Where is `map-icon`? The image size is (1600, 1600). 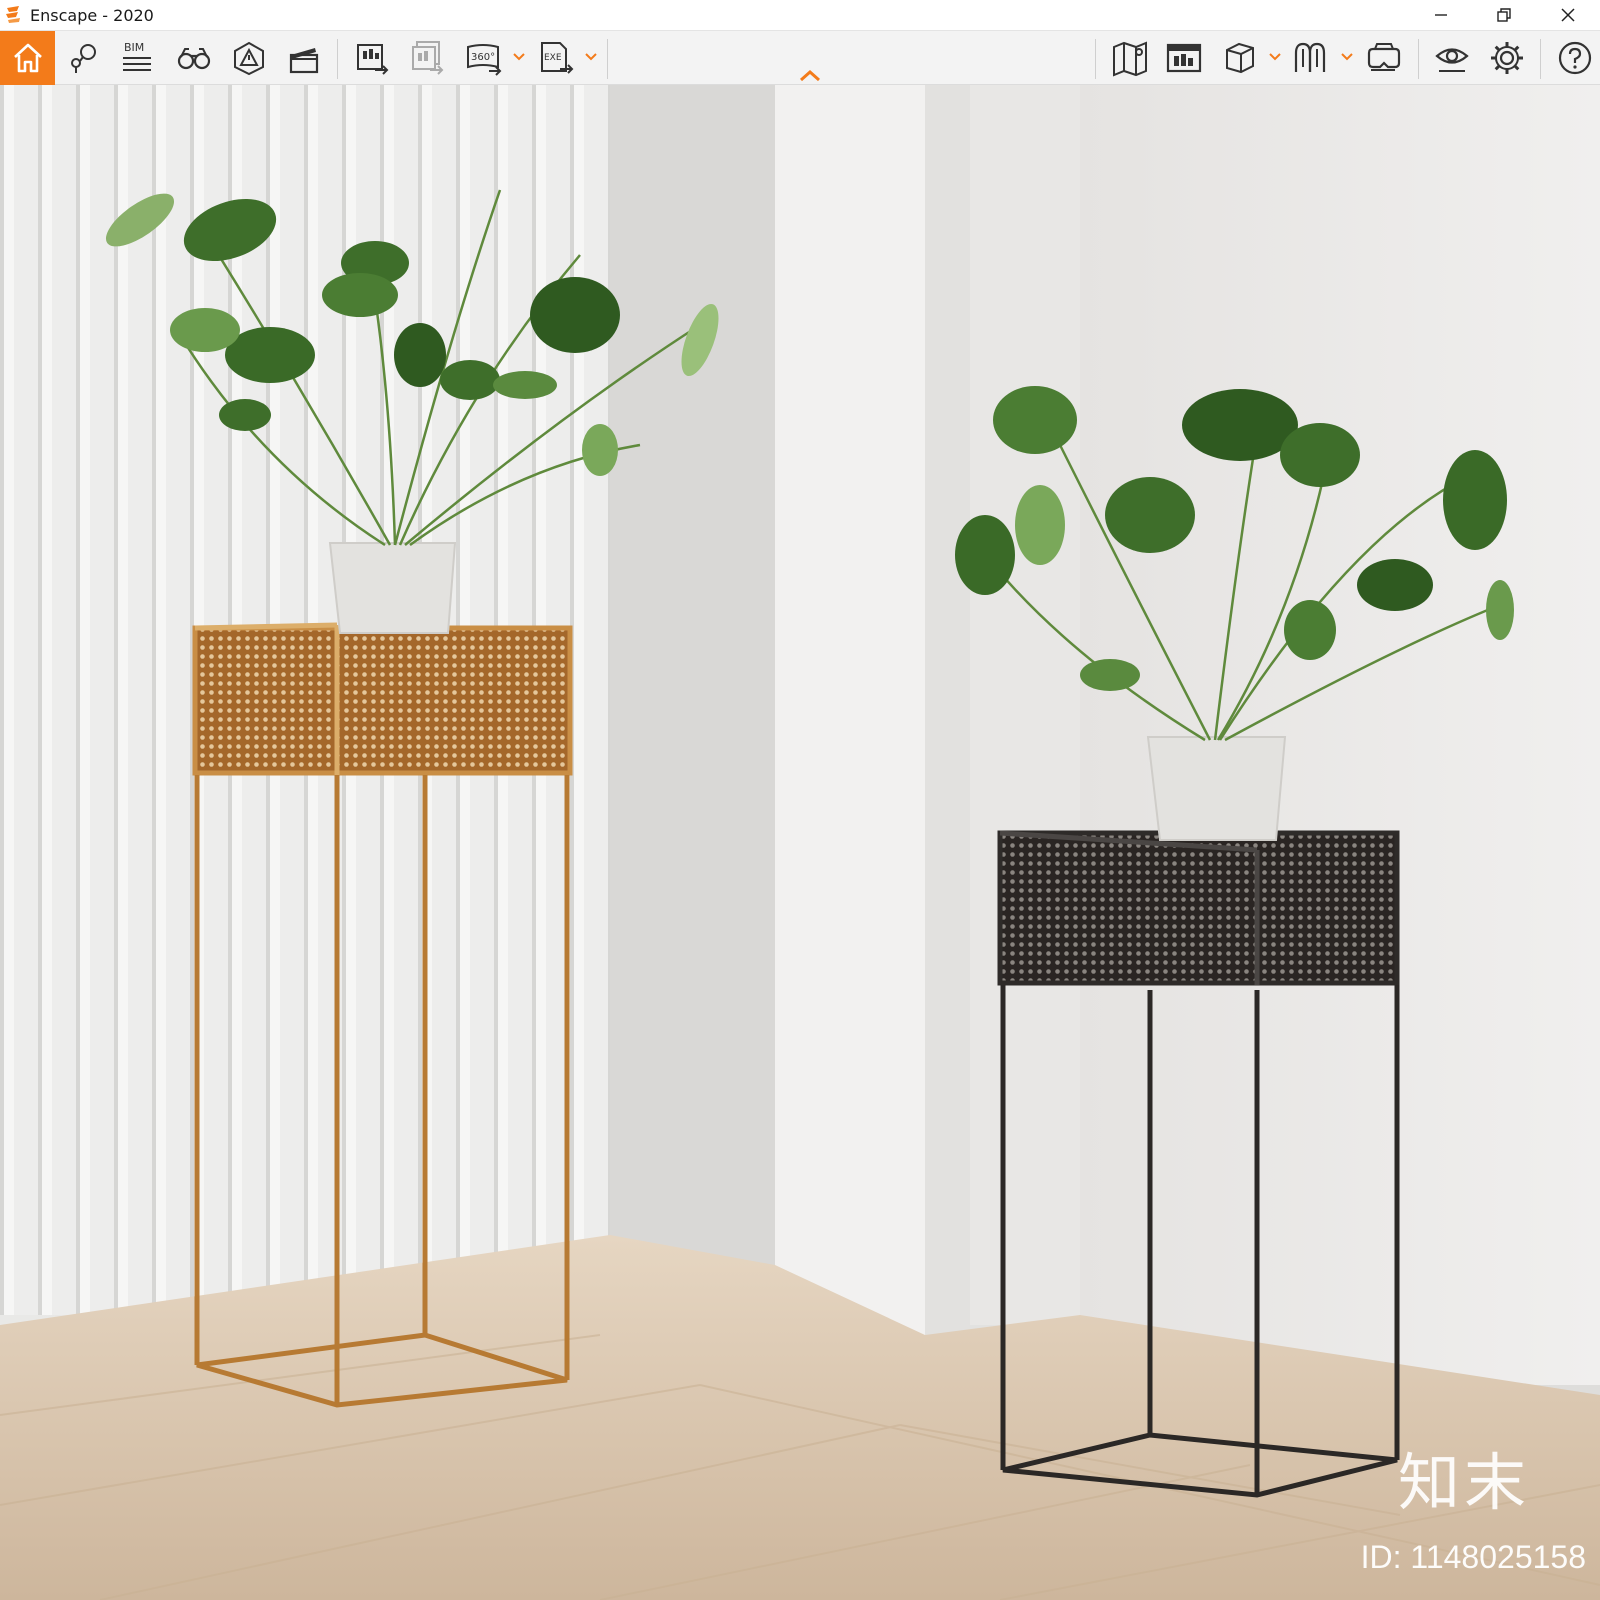 map-icon is located at coordinates (1130, 59).